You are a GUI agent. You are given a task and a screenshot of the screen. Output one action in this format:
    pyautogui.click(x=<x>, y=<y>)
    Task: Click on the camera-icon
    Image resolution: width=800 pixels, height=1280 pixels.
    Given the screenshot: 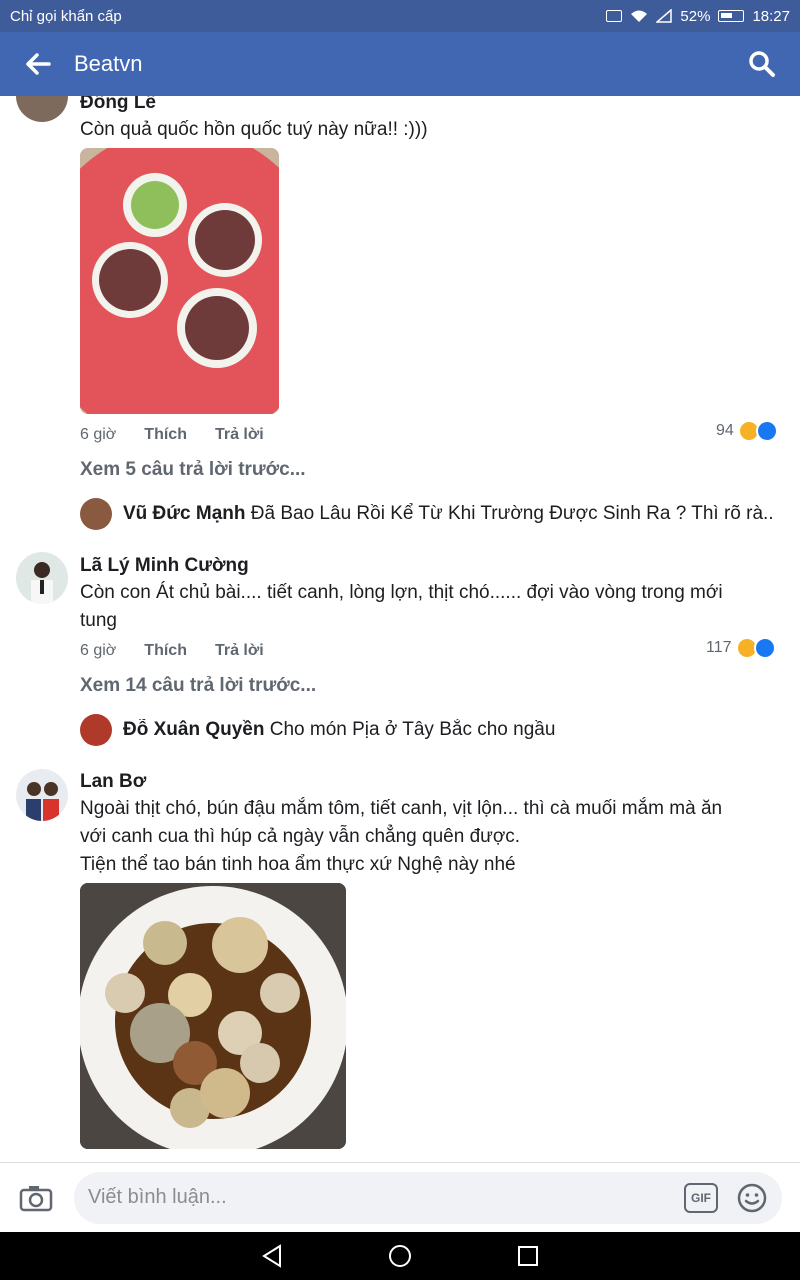 What is the action you would take?
    pyautogui.click(x=36, y=1198)
    